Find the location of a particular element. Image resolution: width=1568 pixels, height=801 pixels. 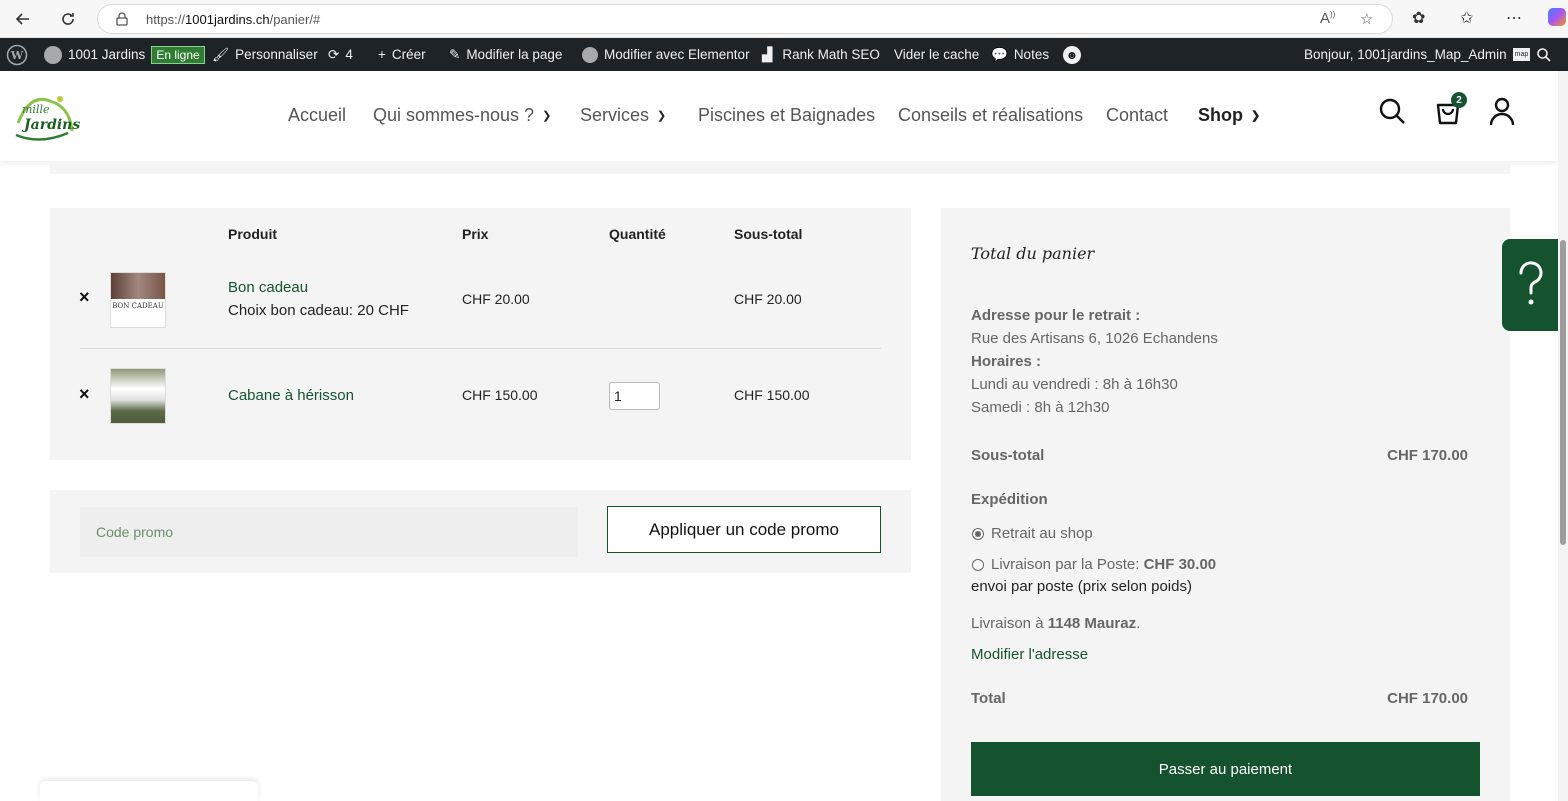

wpbar-clear-cache: Vider le cache is located at coordinates (936, 54).